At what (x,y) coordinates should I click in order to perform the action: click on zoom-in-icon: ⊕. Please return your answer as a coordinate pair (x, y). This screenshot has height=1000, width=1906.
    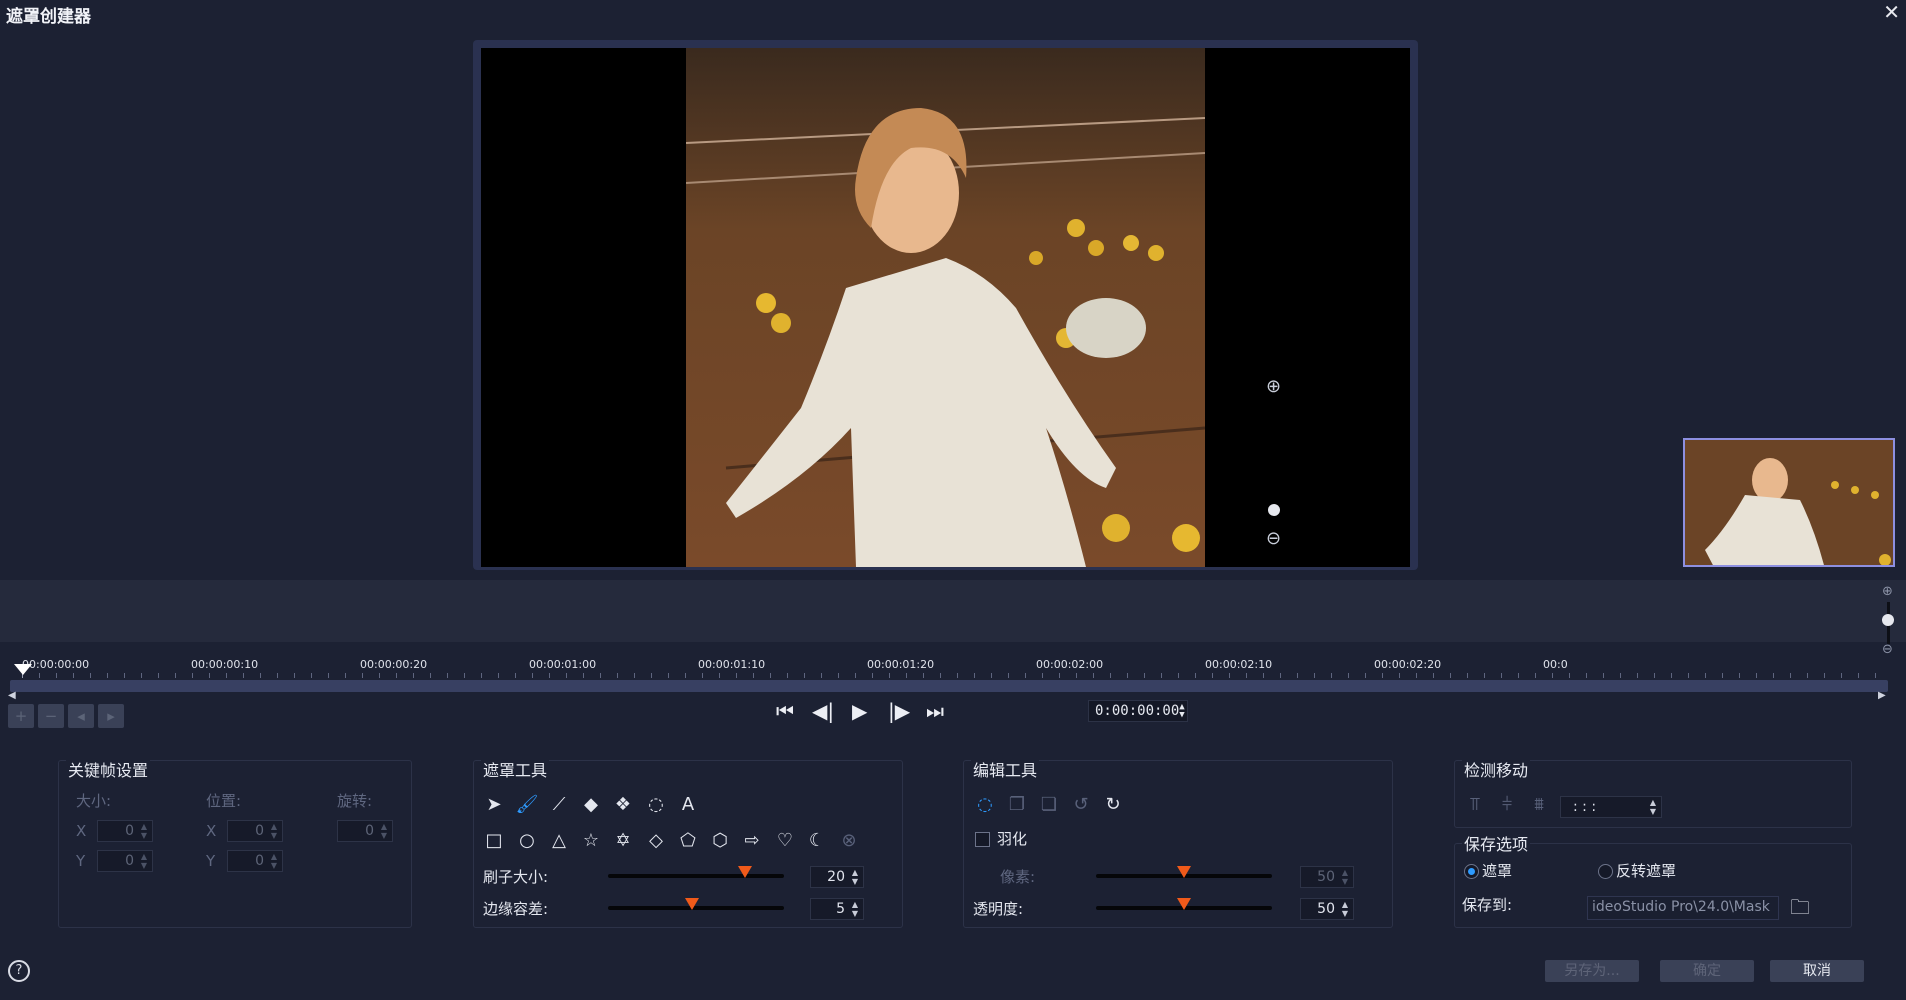
    Looking at the image, I should click on (1273, 386).